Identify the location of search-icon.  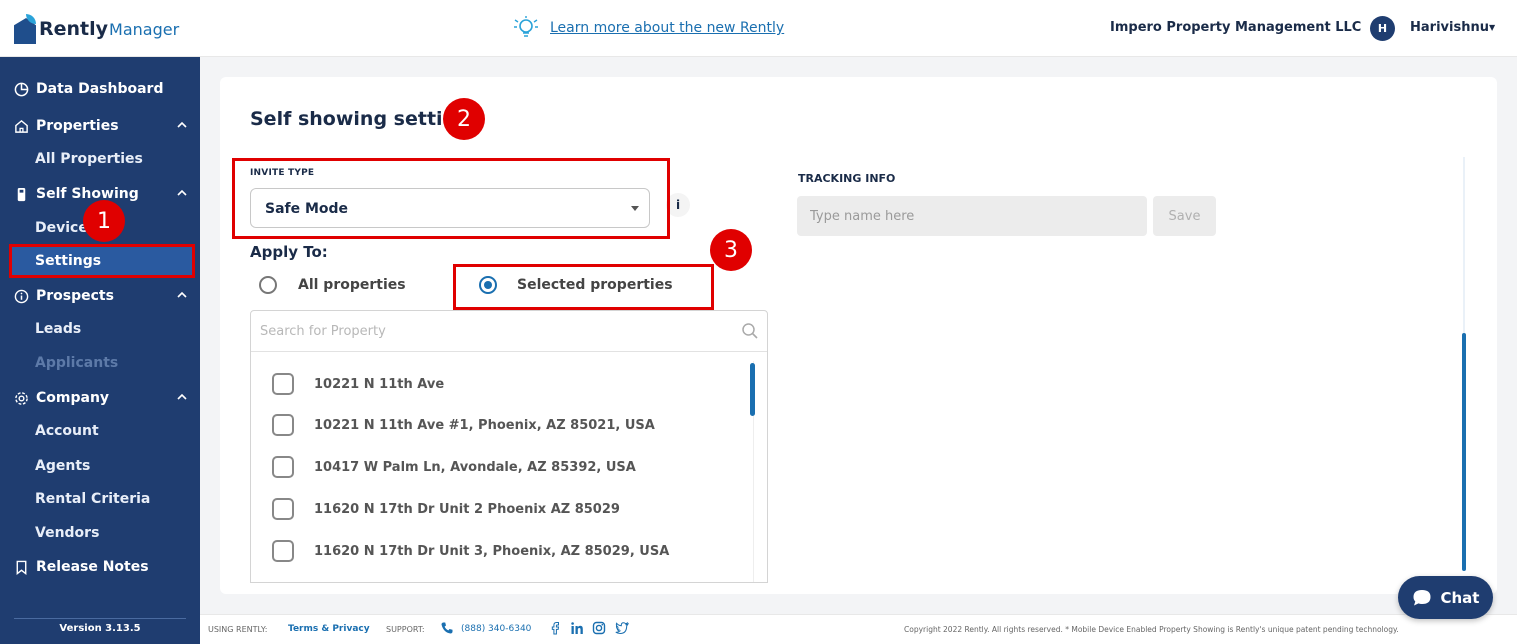
(750, 331).